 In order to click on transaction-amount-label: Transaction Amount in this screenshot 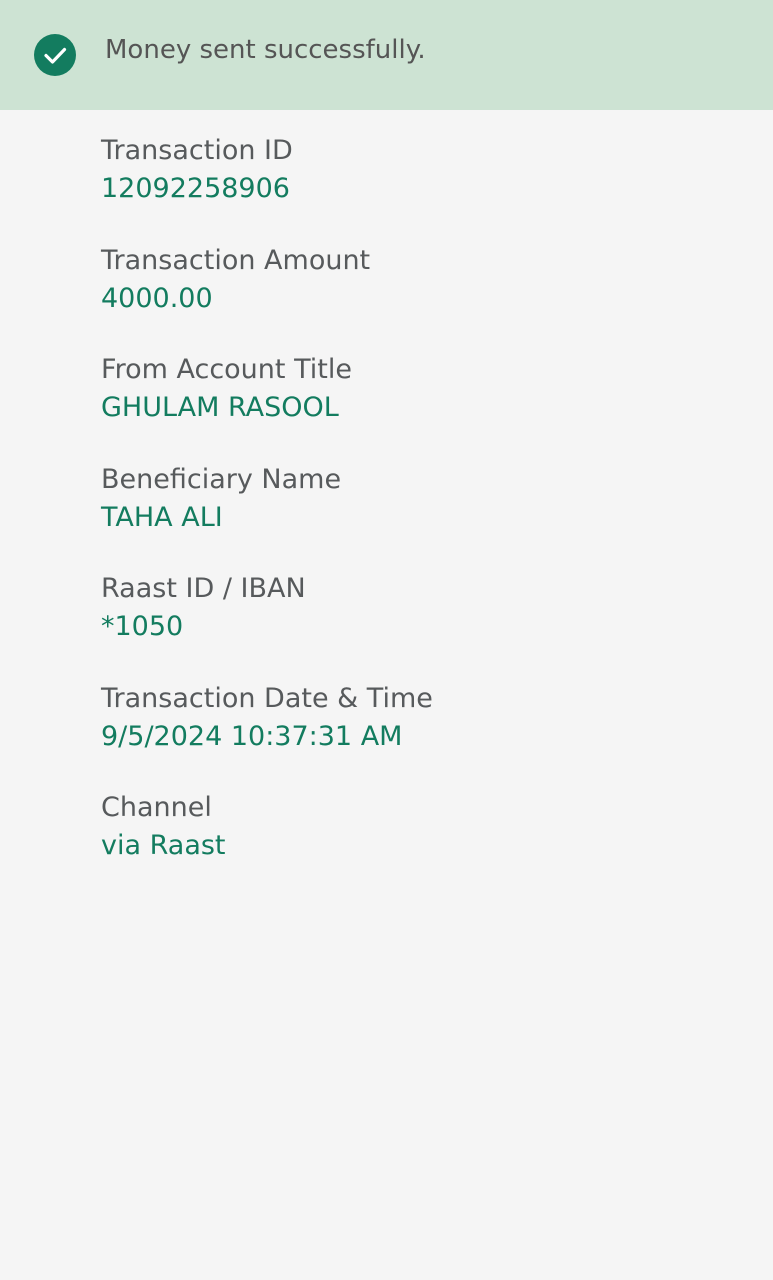, I will do `click(236, 260)`.